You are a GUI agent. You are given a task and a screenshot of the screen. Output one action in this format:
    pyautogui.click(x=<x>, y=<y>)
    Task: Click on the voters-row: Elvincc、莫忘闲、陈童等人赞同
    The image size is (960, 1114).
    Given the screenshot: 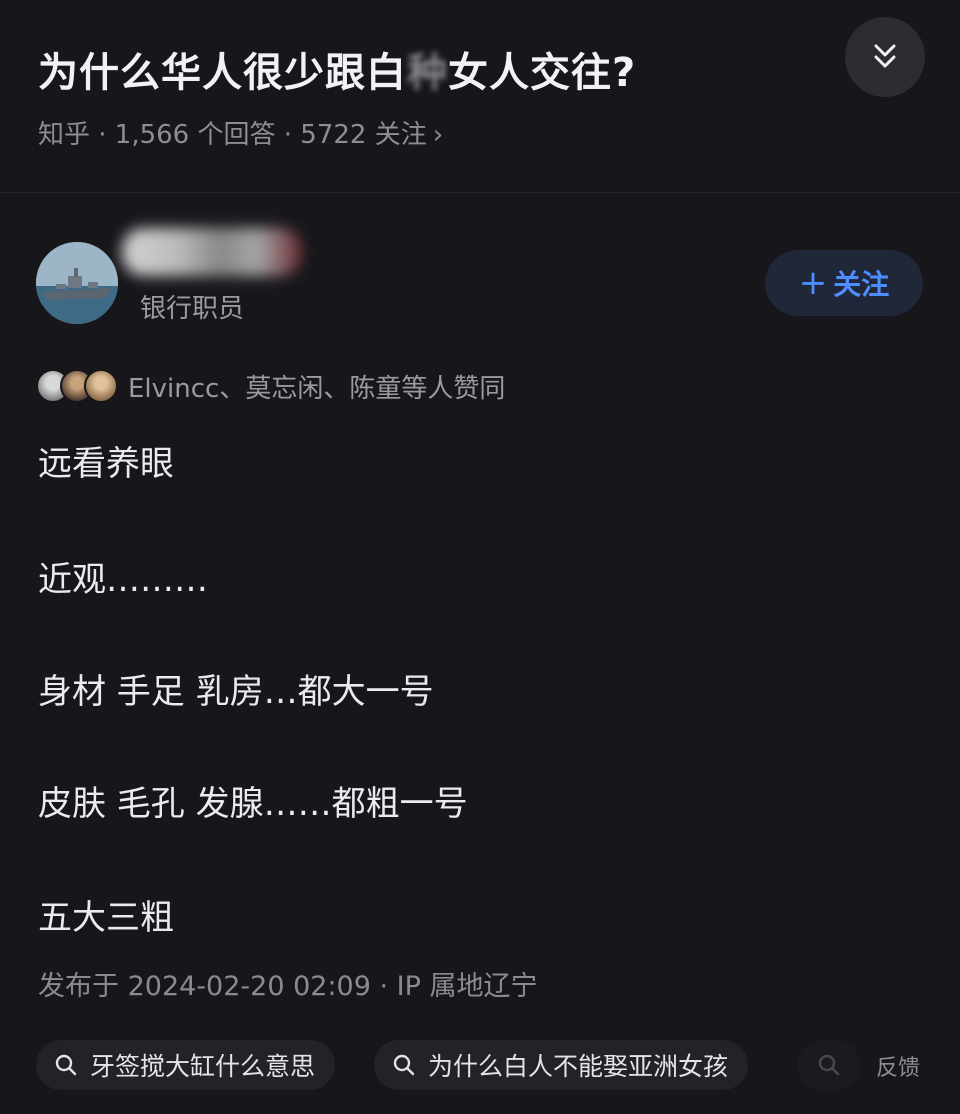 What is the action you would take?
    pyautogui.click(x=270, y=386)
    